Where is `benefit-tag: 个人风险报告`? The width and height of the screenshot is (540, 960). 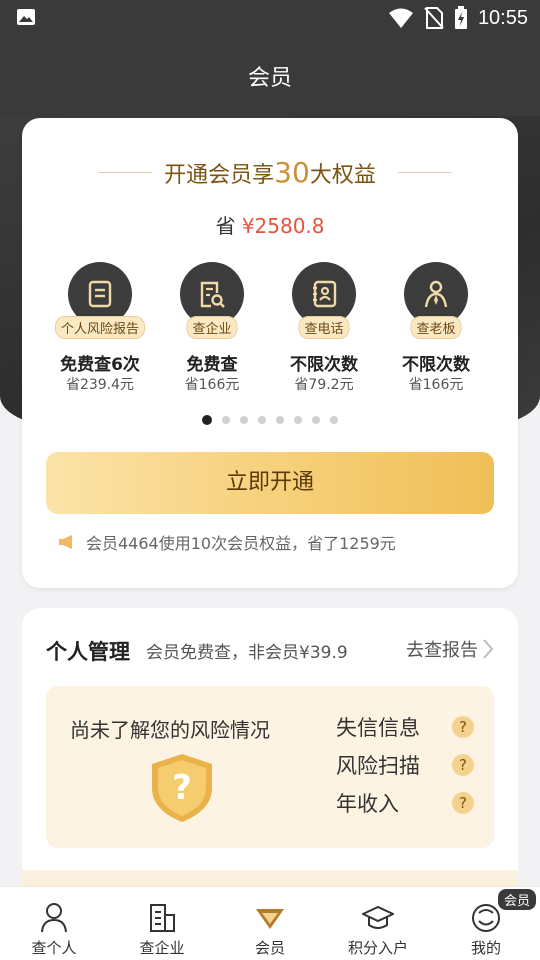 benefit-tag: 个人风险报告 is located at coordinates (100, 327).